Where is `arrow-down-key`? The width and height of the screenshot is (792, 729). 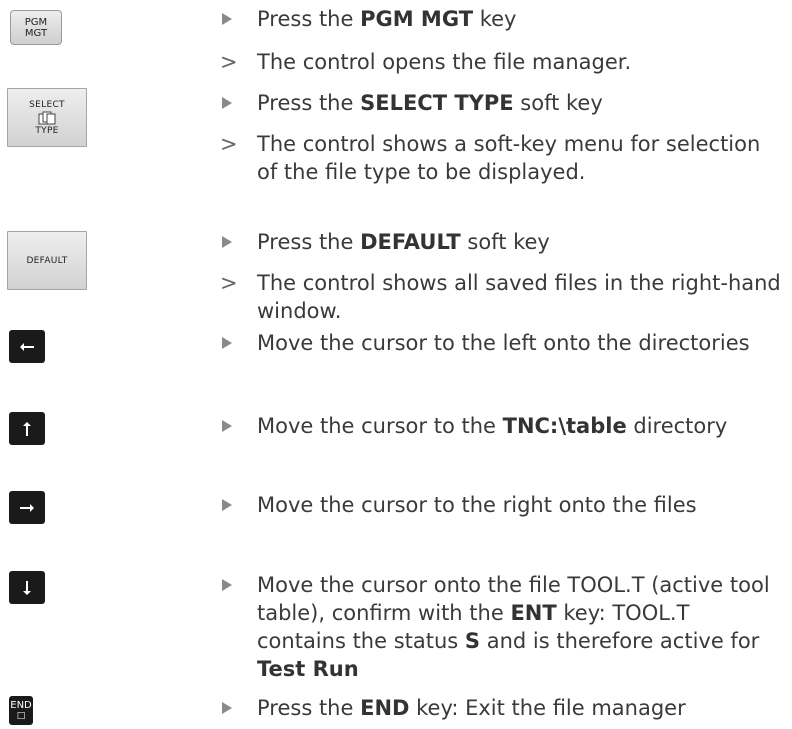
arrow-down-key is located at coordinates (27, 587).